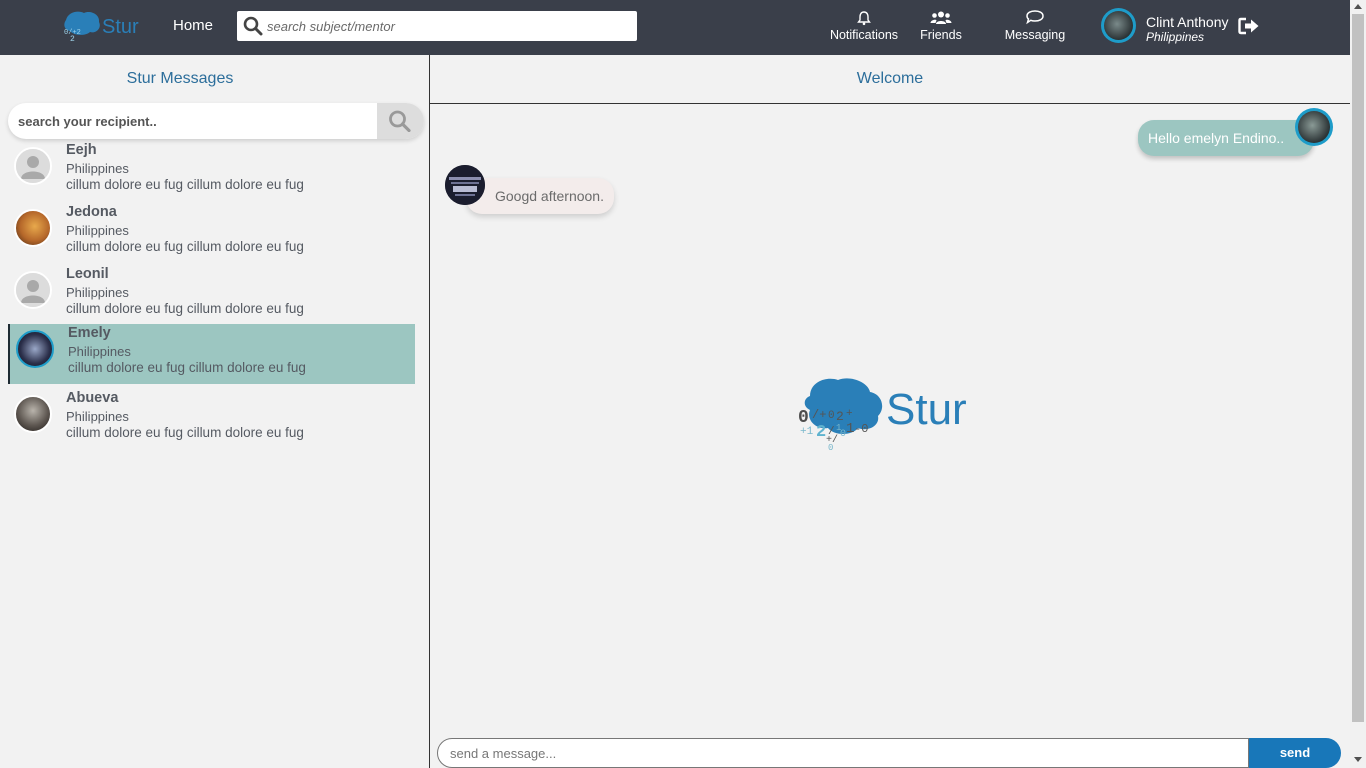 The image size is (1366, 768). I want to click on users-icon, so click(941, 17).